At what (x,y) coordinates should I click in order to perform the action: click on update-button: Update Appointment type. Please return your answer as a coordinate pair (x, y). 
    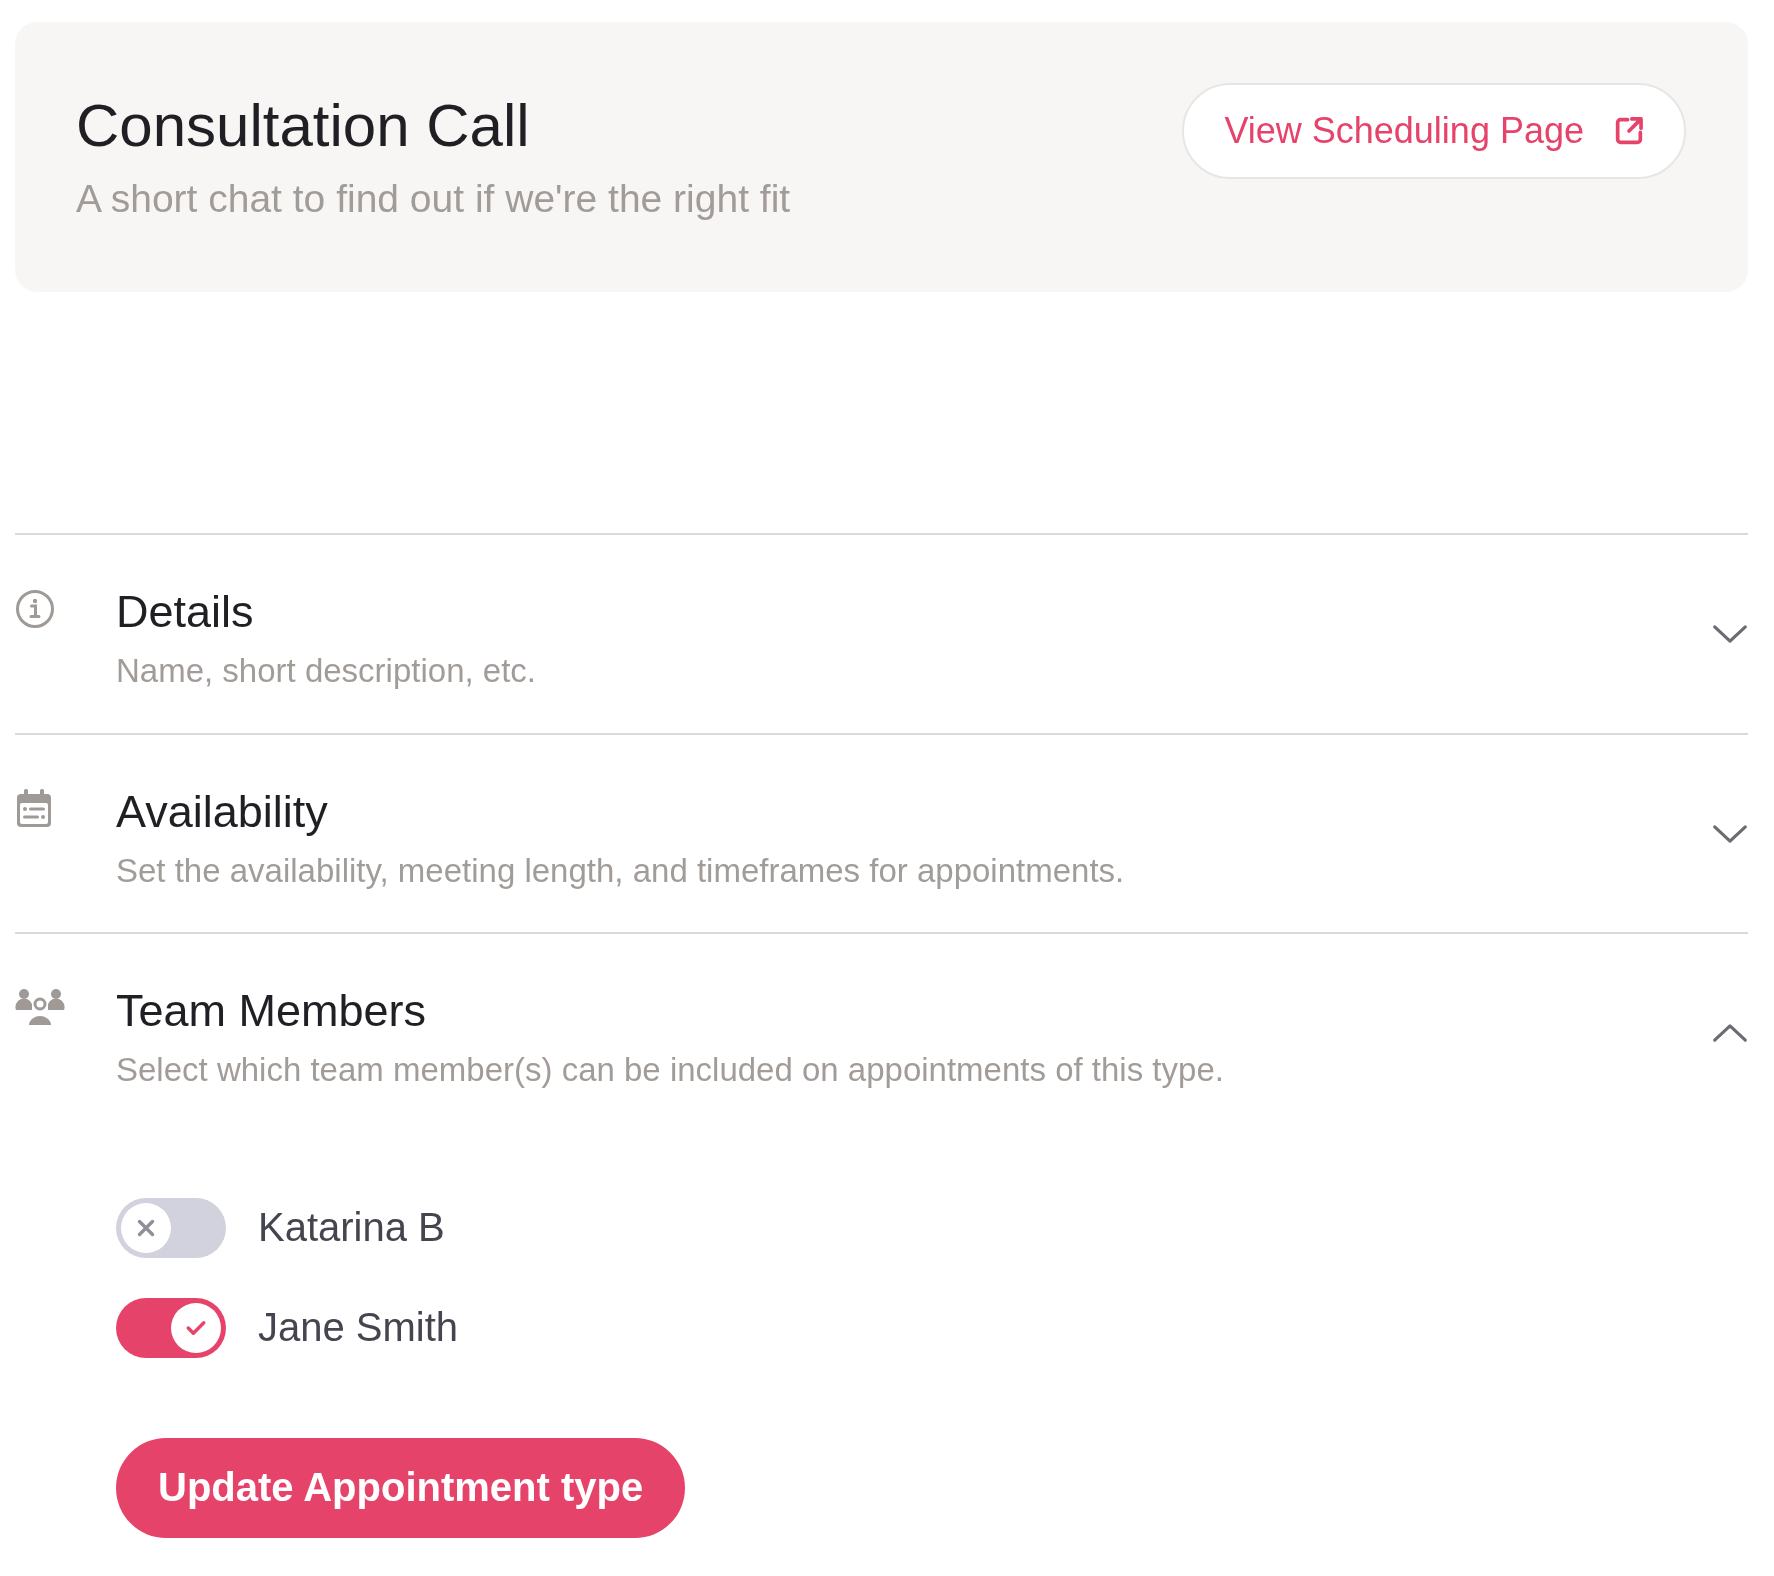
    Looking at the image, I should click on (401, 1487).